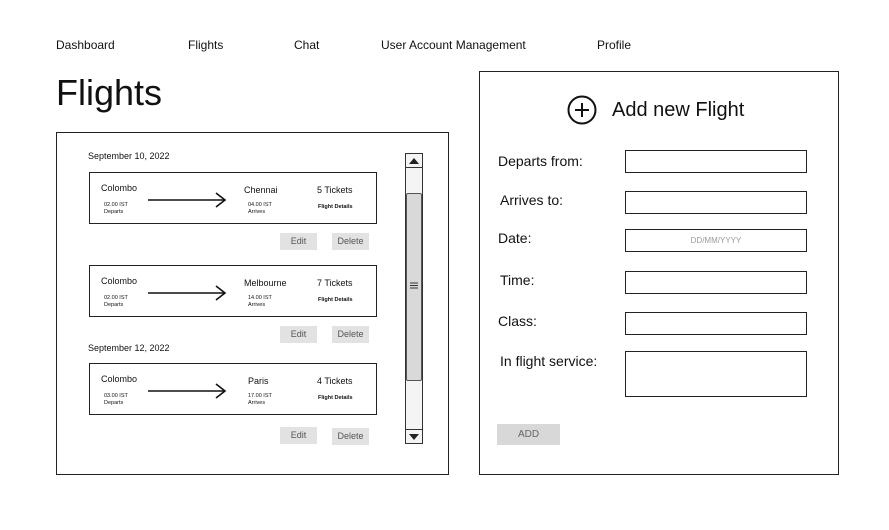 This screenshot has height=530, width=889. I want to click on departs-from-label: Departs from:, so click(540, 161).